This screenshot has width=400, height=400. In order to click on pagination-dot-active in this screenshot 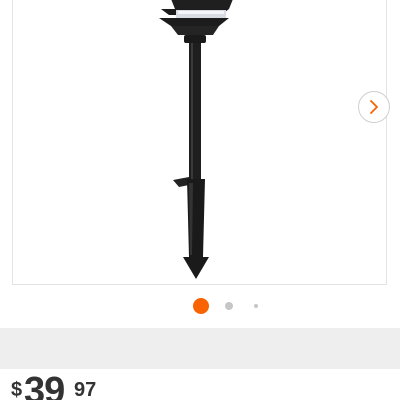, I will do `click(201, 306)`.